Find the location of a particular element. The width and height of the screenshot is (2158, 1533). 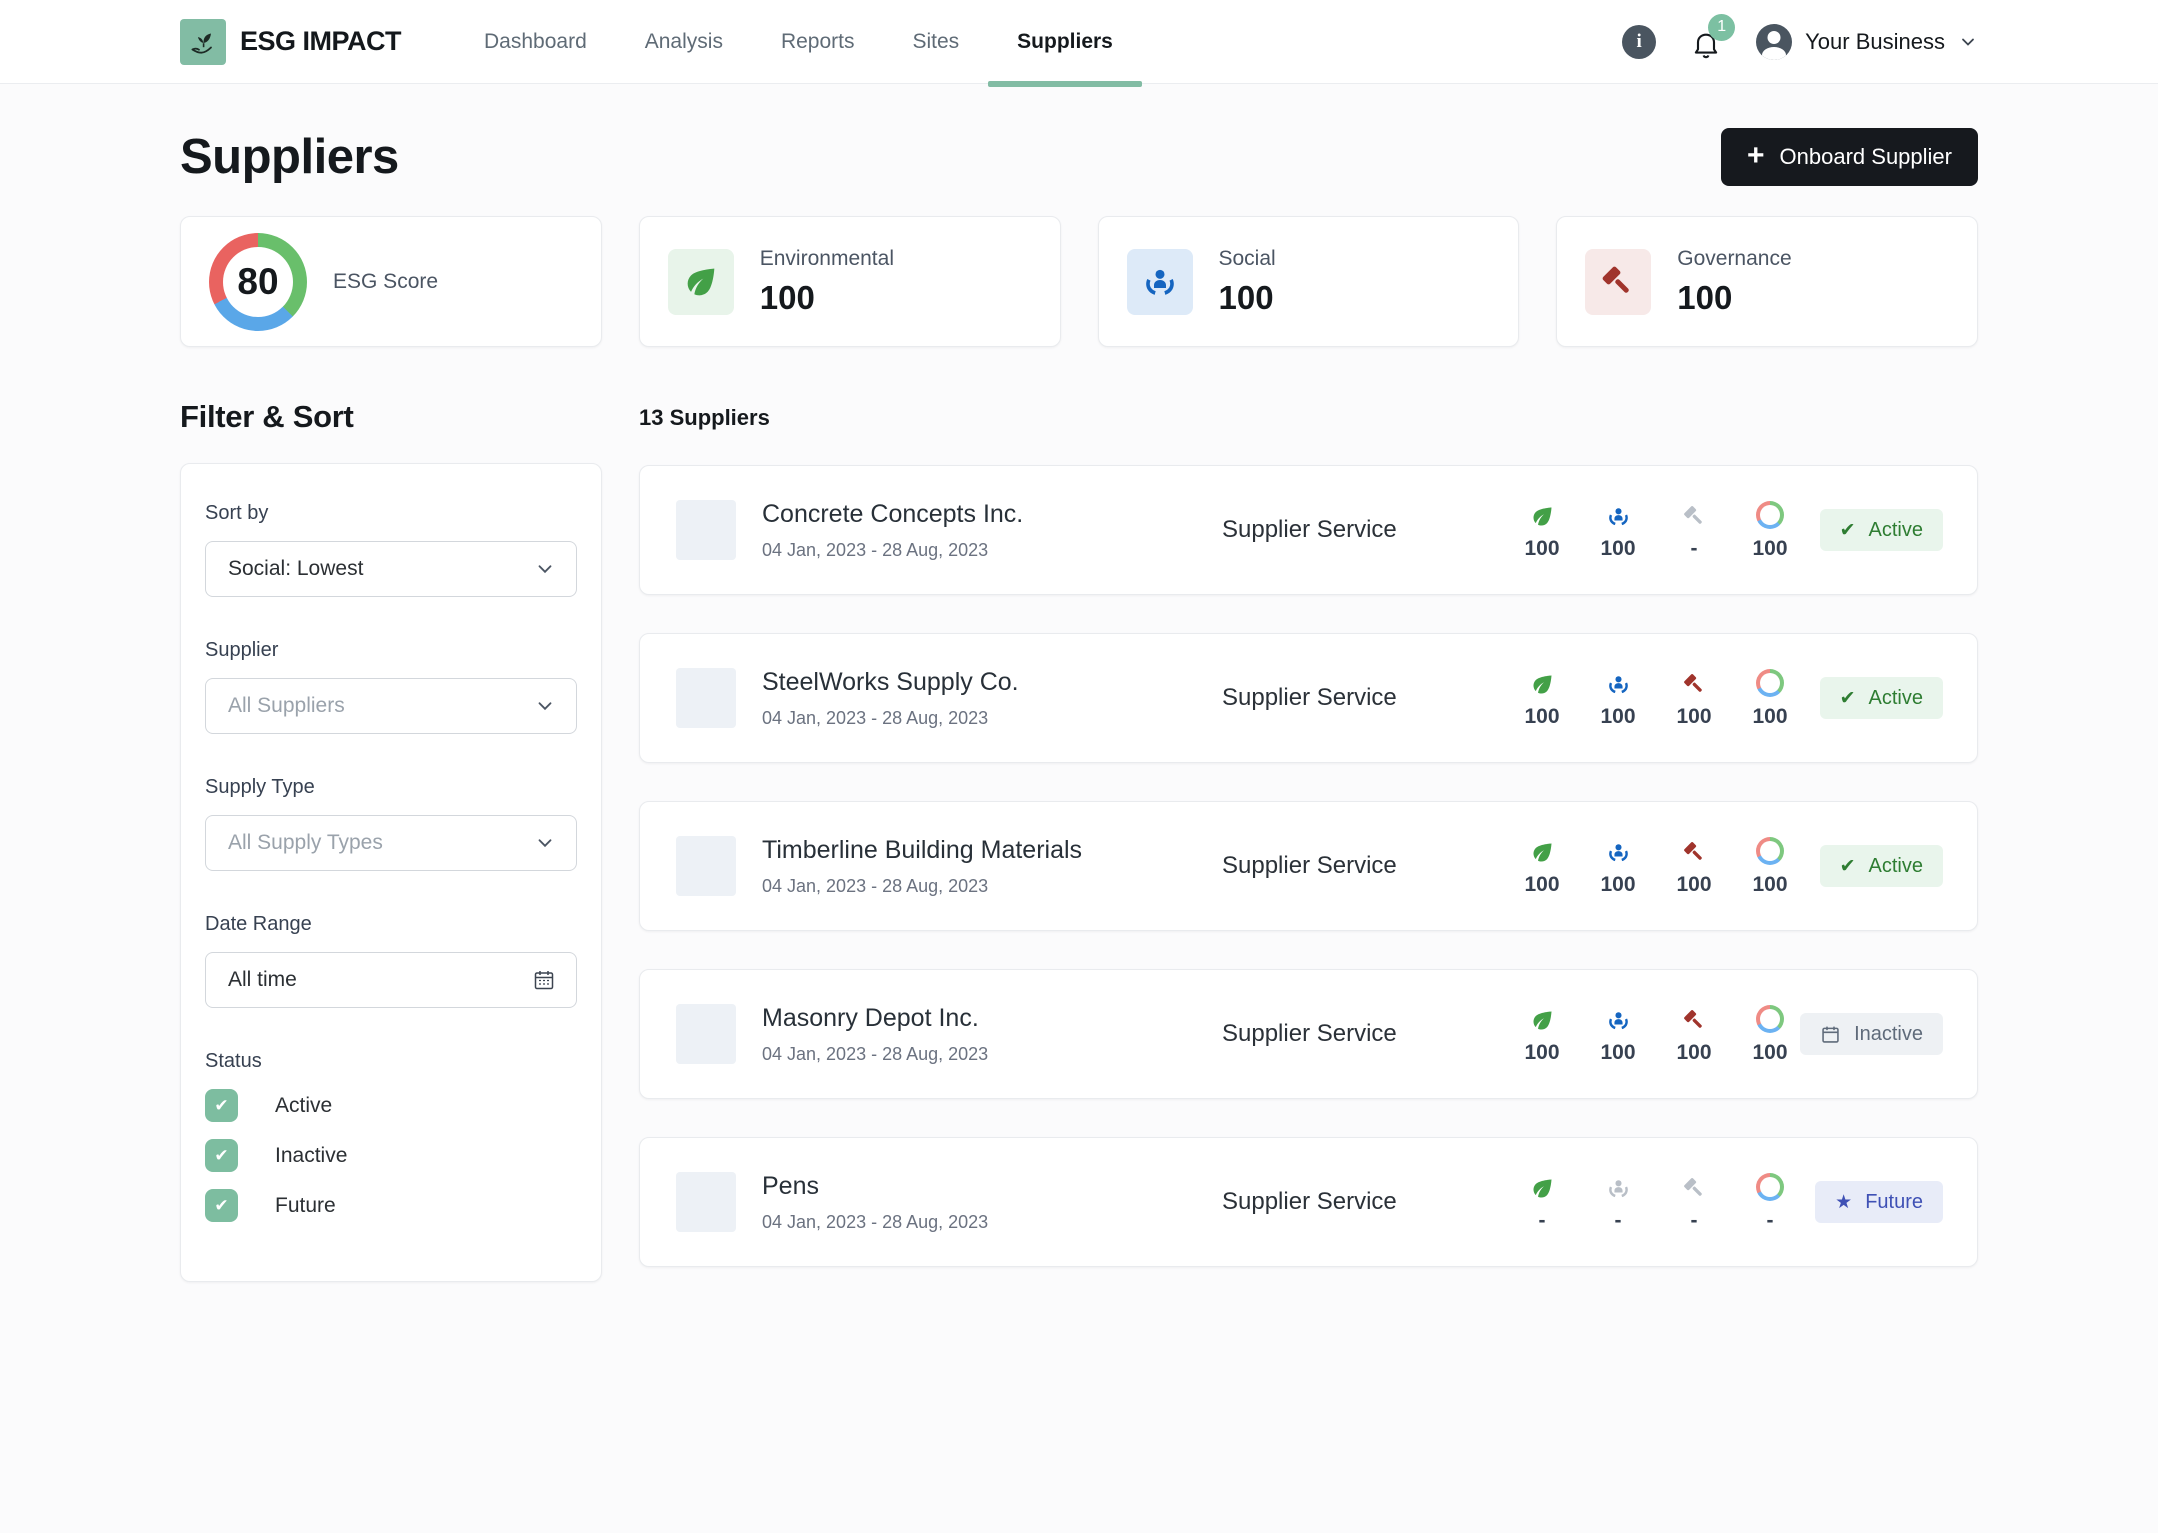

status-option-future: ✔ Future is located at coordinates (391, 1205).